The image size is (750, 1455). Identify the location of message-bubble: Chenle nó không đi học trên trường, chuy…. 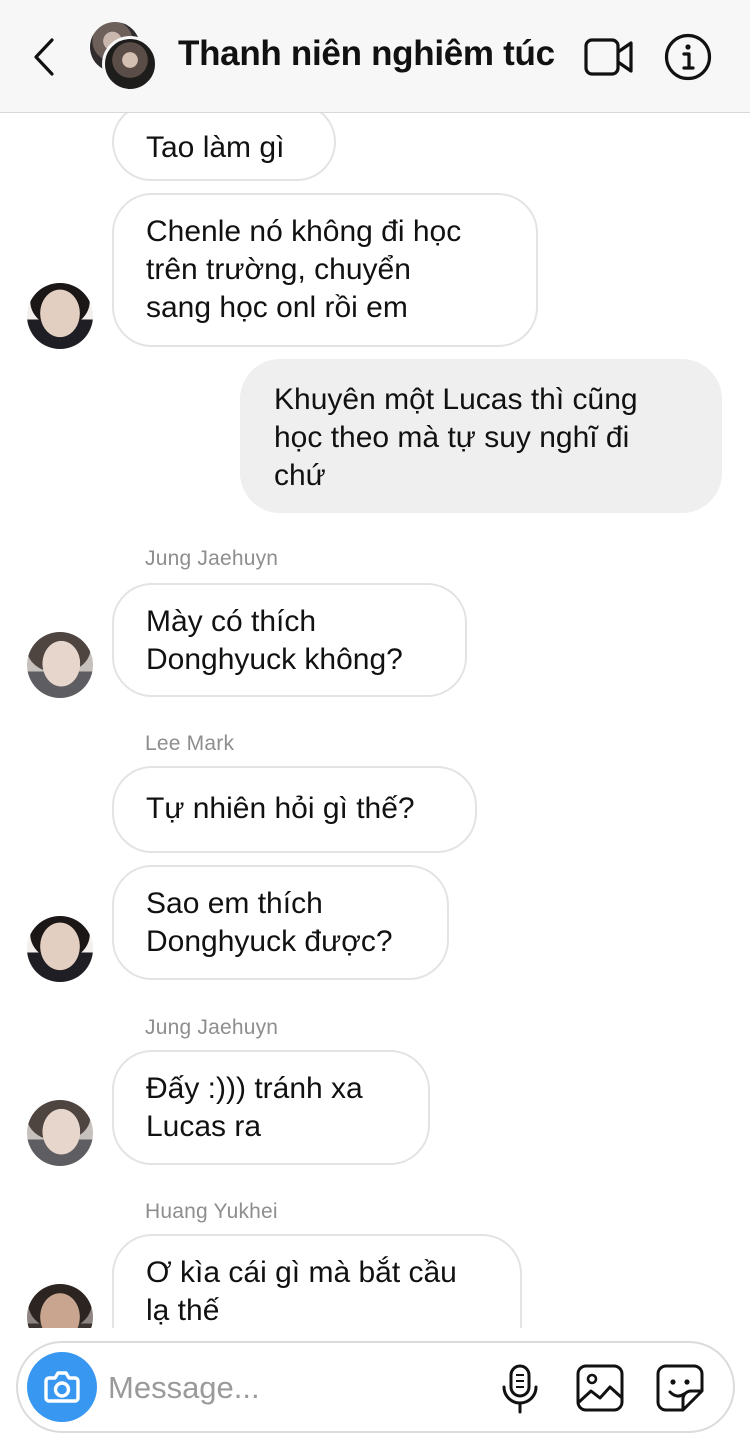
(325, 270).